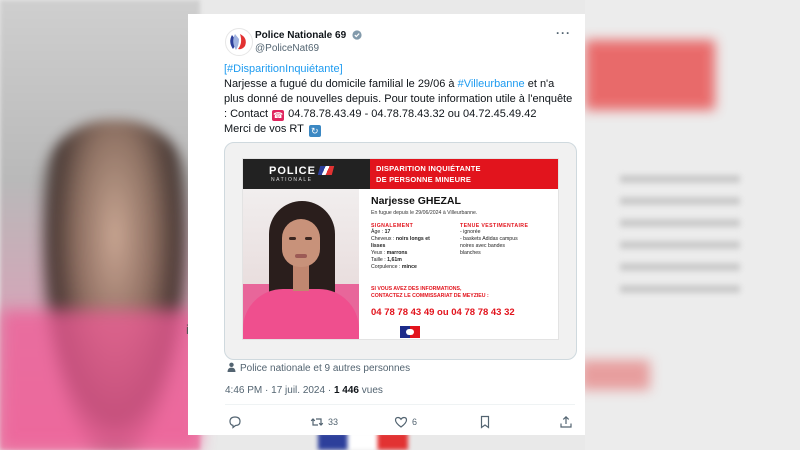  What do you see at coordinates (325, 368) in the screenshot?
I see `tagged-people-text: Police nationale et 9 autres personnes` at bounding box center [325, 368].